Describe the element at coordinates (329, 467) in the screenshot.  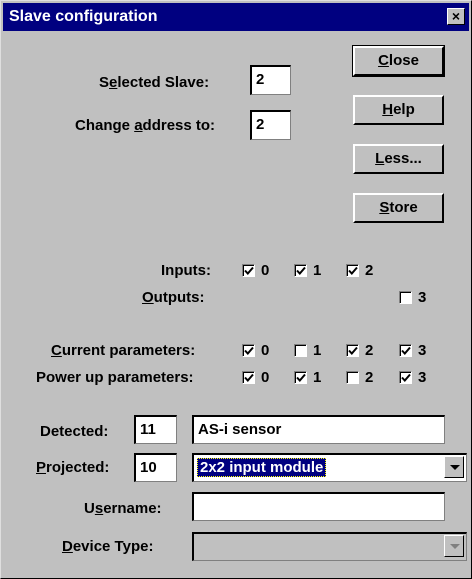
I see `projected-module-select: 2x2 input module` at that location.